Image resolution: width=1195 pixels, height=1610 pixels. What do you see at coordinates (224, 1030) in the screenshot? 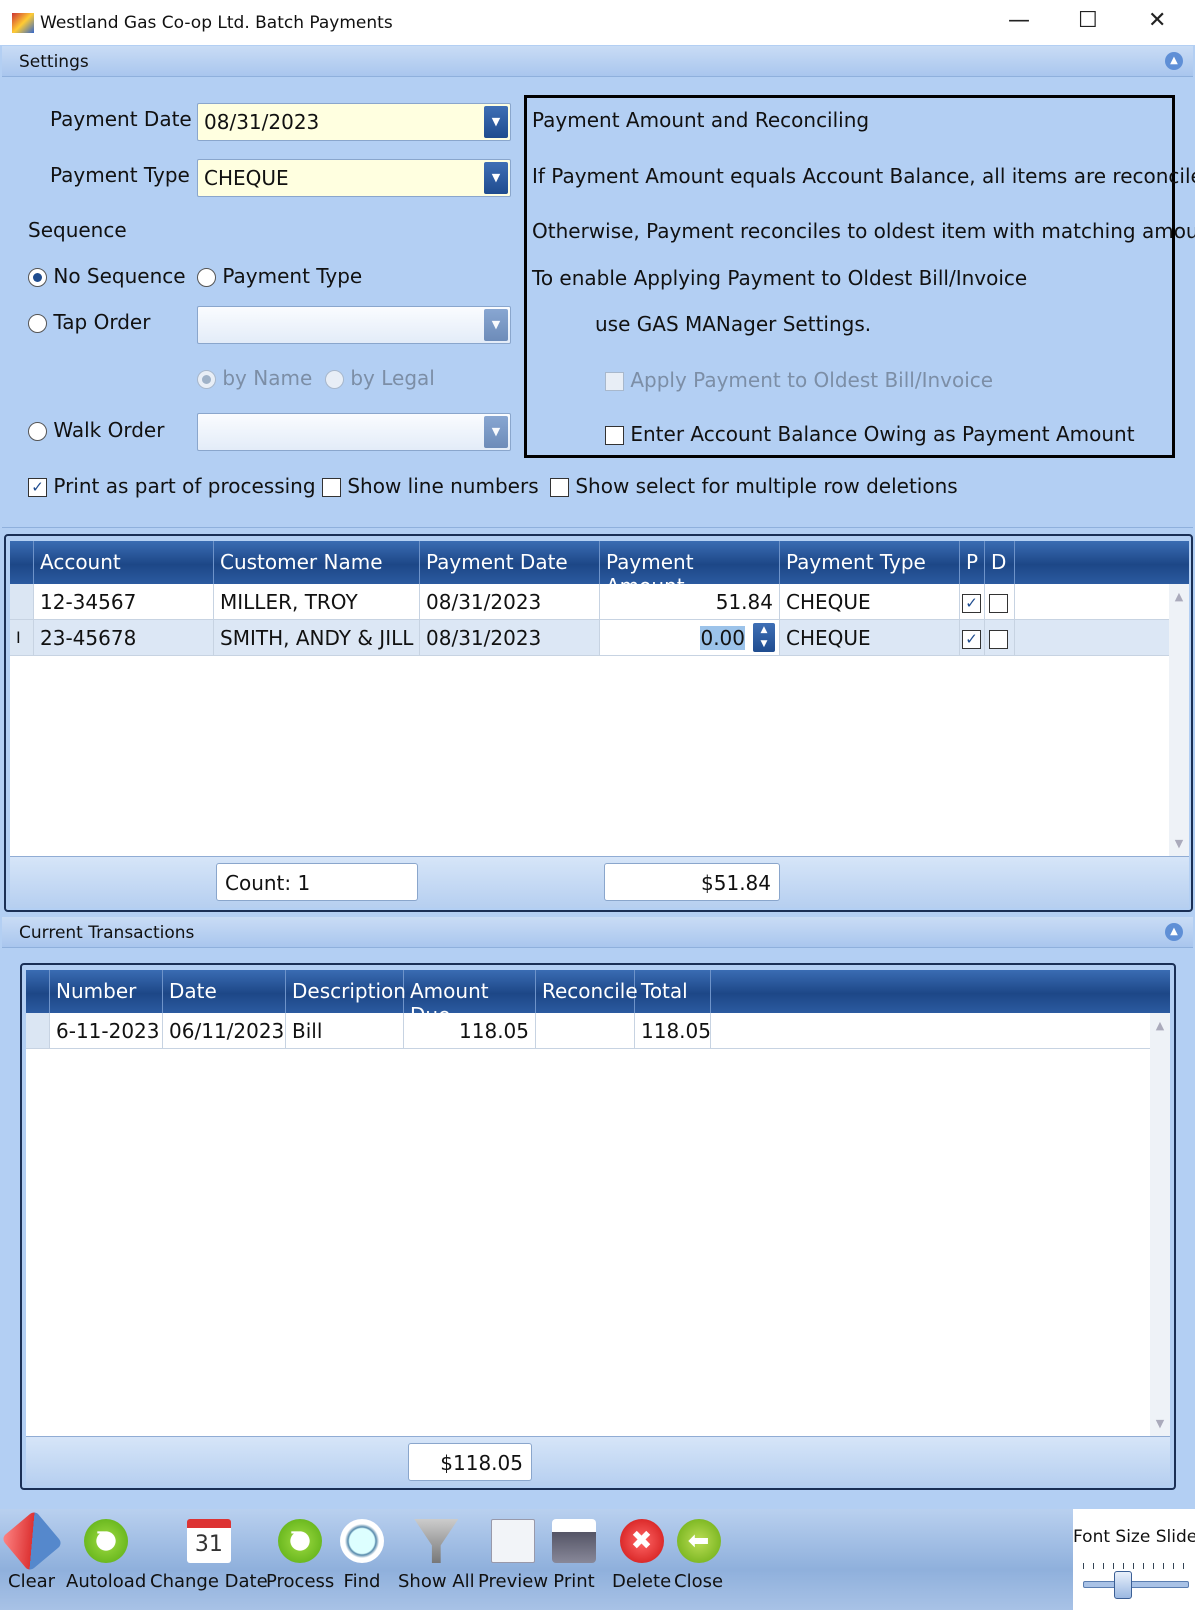
I see `cell-date: 06/11/2023` at bounding box center [224, 1030].